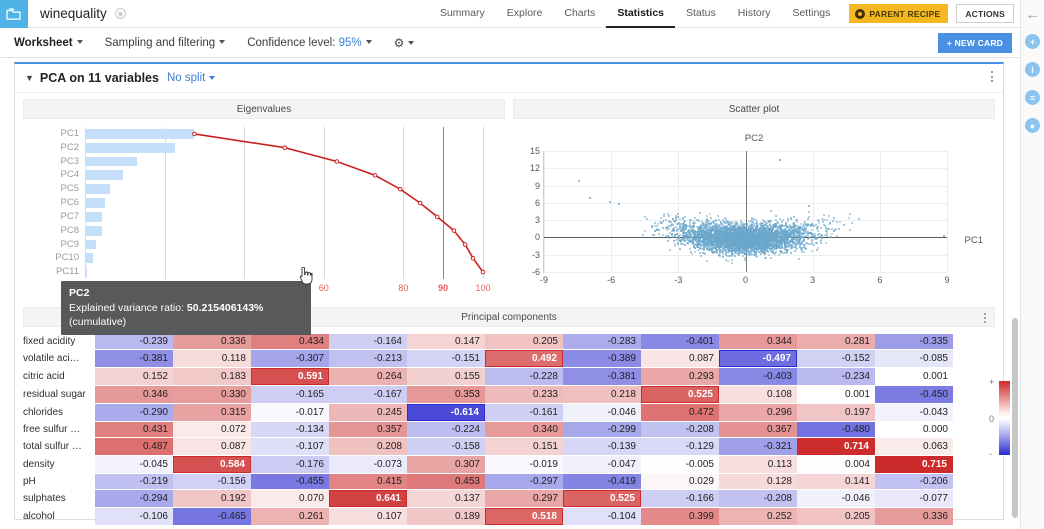 Image resolution: width=1044 pixels, height=529 pixels. Describe the element at coordinates (290, 516) in the screenshot. I see `heatmap-cell: 0.261` at that location.